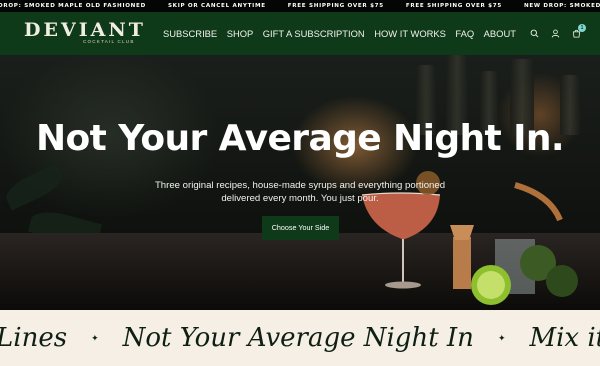 The image size is (600, 366). Describe the element at coordinates (109, 41) in the screenshot. I see `logo-tagline: COCKTAIL CLUB` at that location.